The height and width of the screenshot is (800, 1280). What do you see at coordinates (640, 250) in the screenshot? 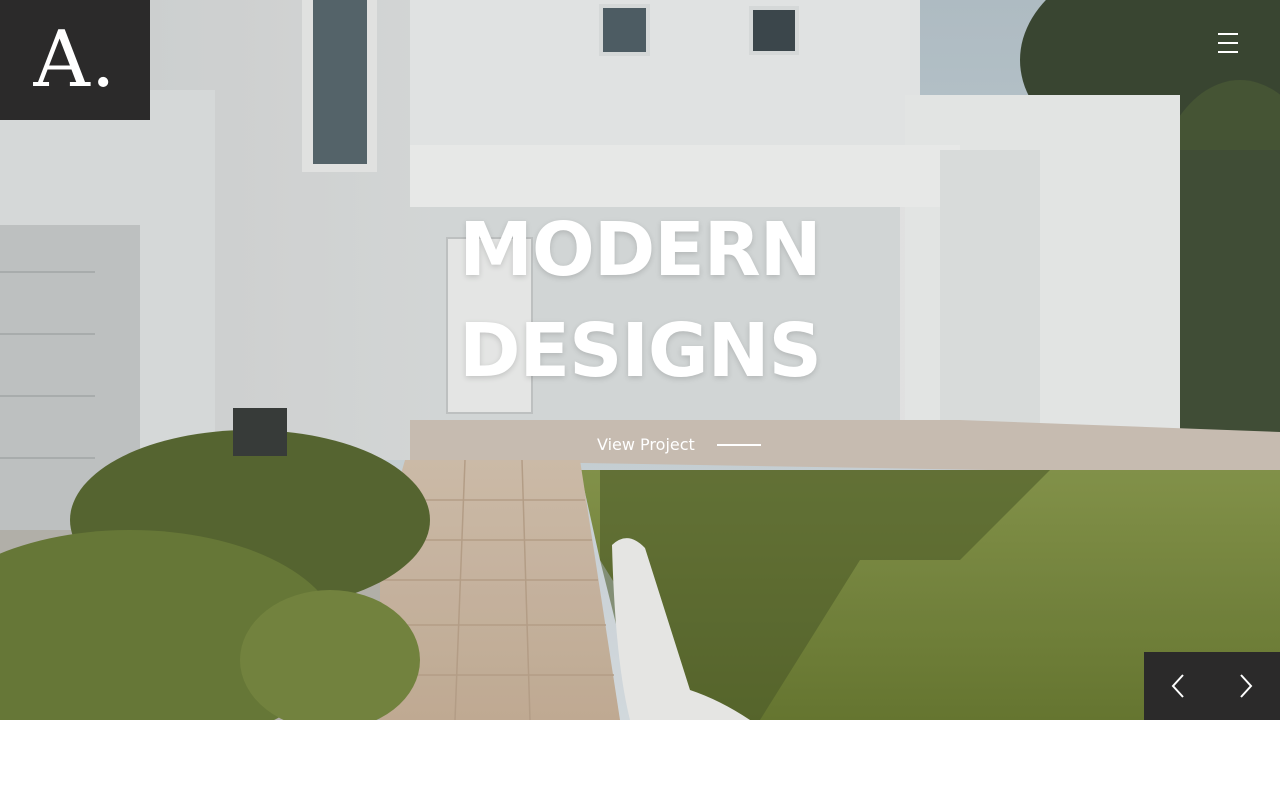
I see `hero-title-line-1: MODERN` at bounding box center [640, 250].